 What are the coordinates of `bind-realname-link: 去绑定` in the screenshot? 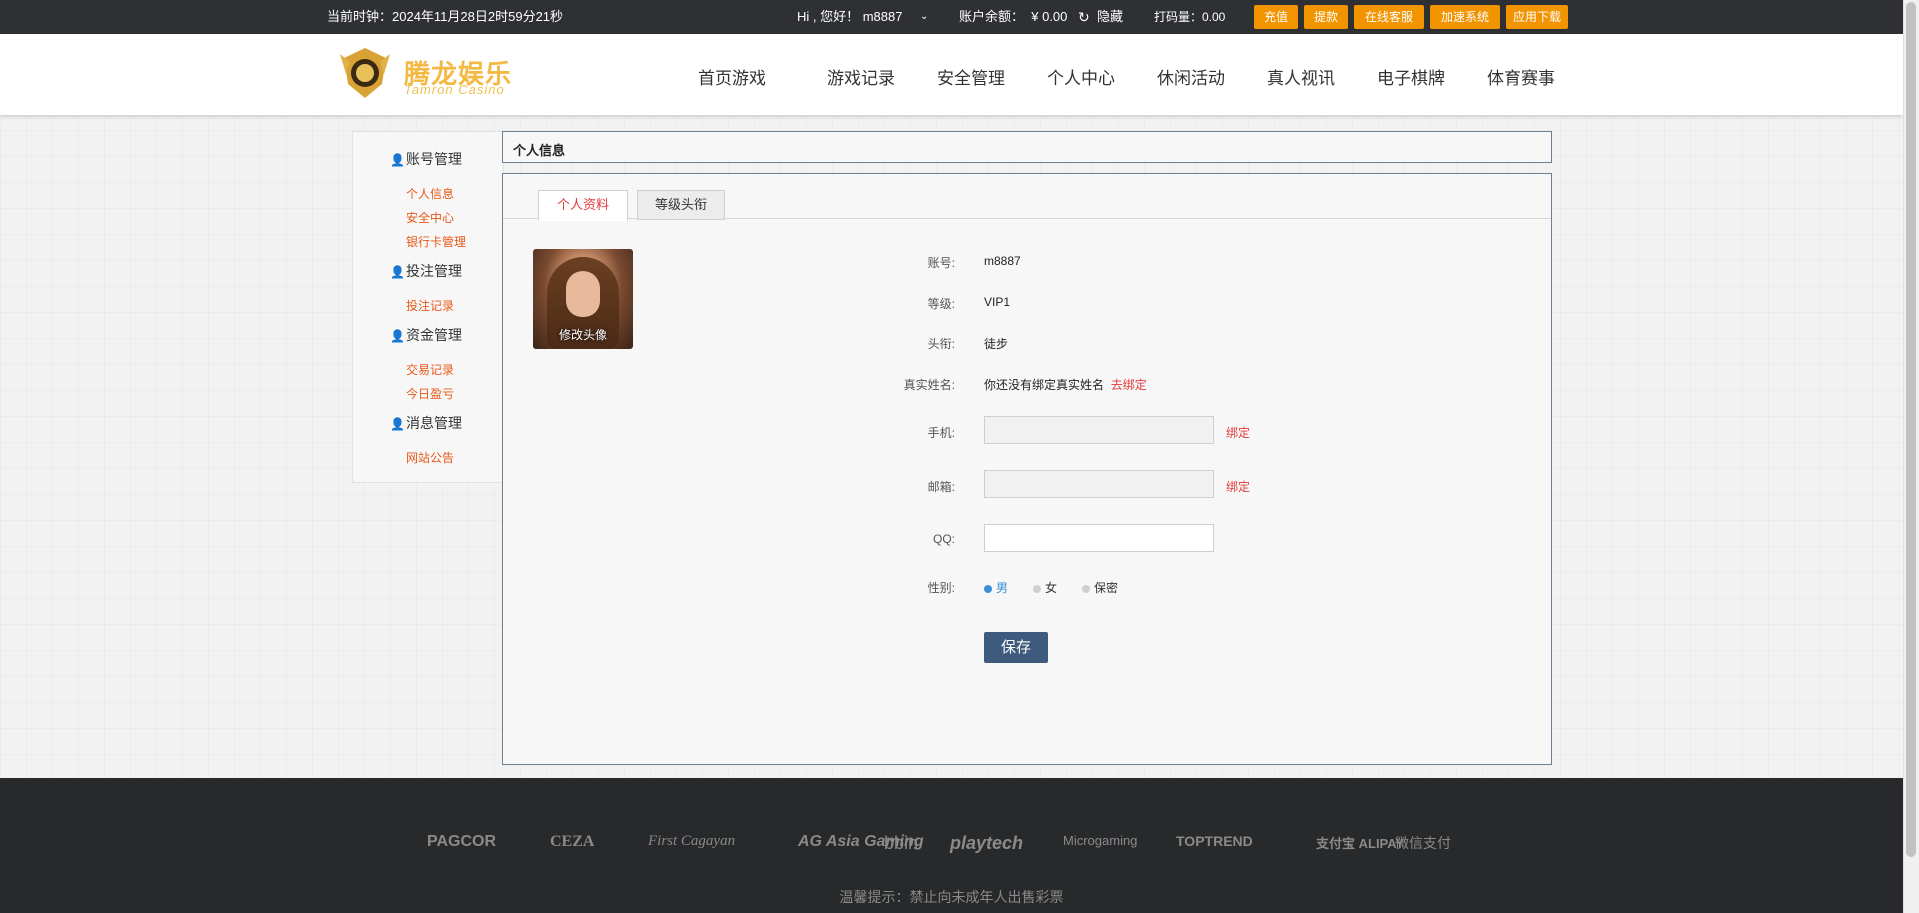 It's located at (1129, 385).